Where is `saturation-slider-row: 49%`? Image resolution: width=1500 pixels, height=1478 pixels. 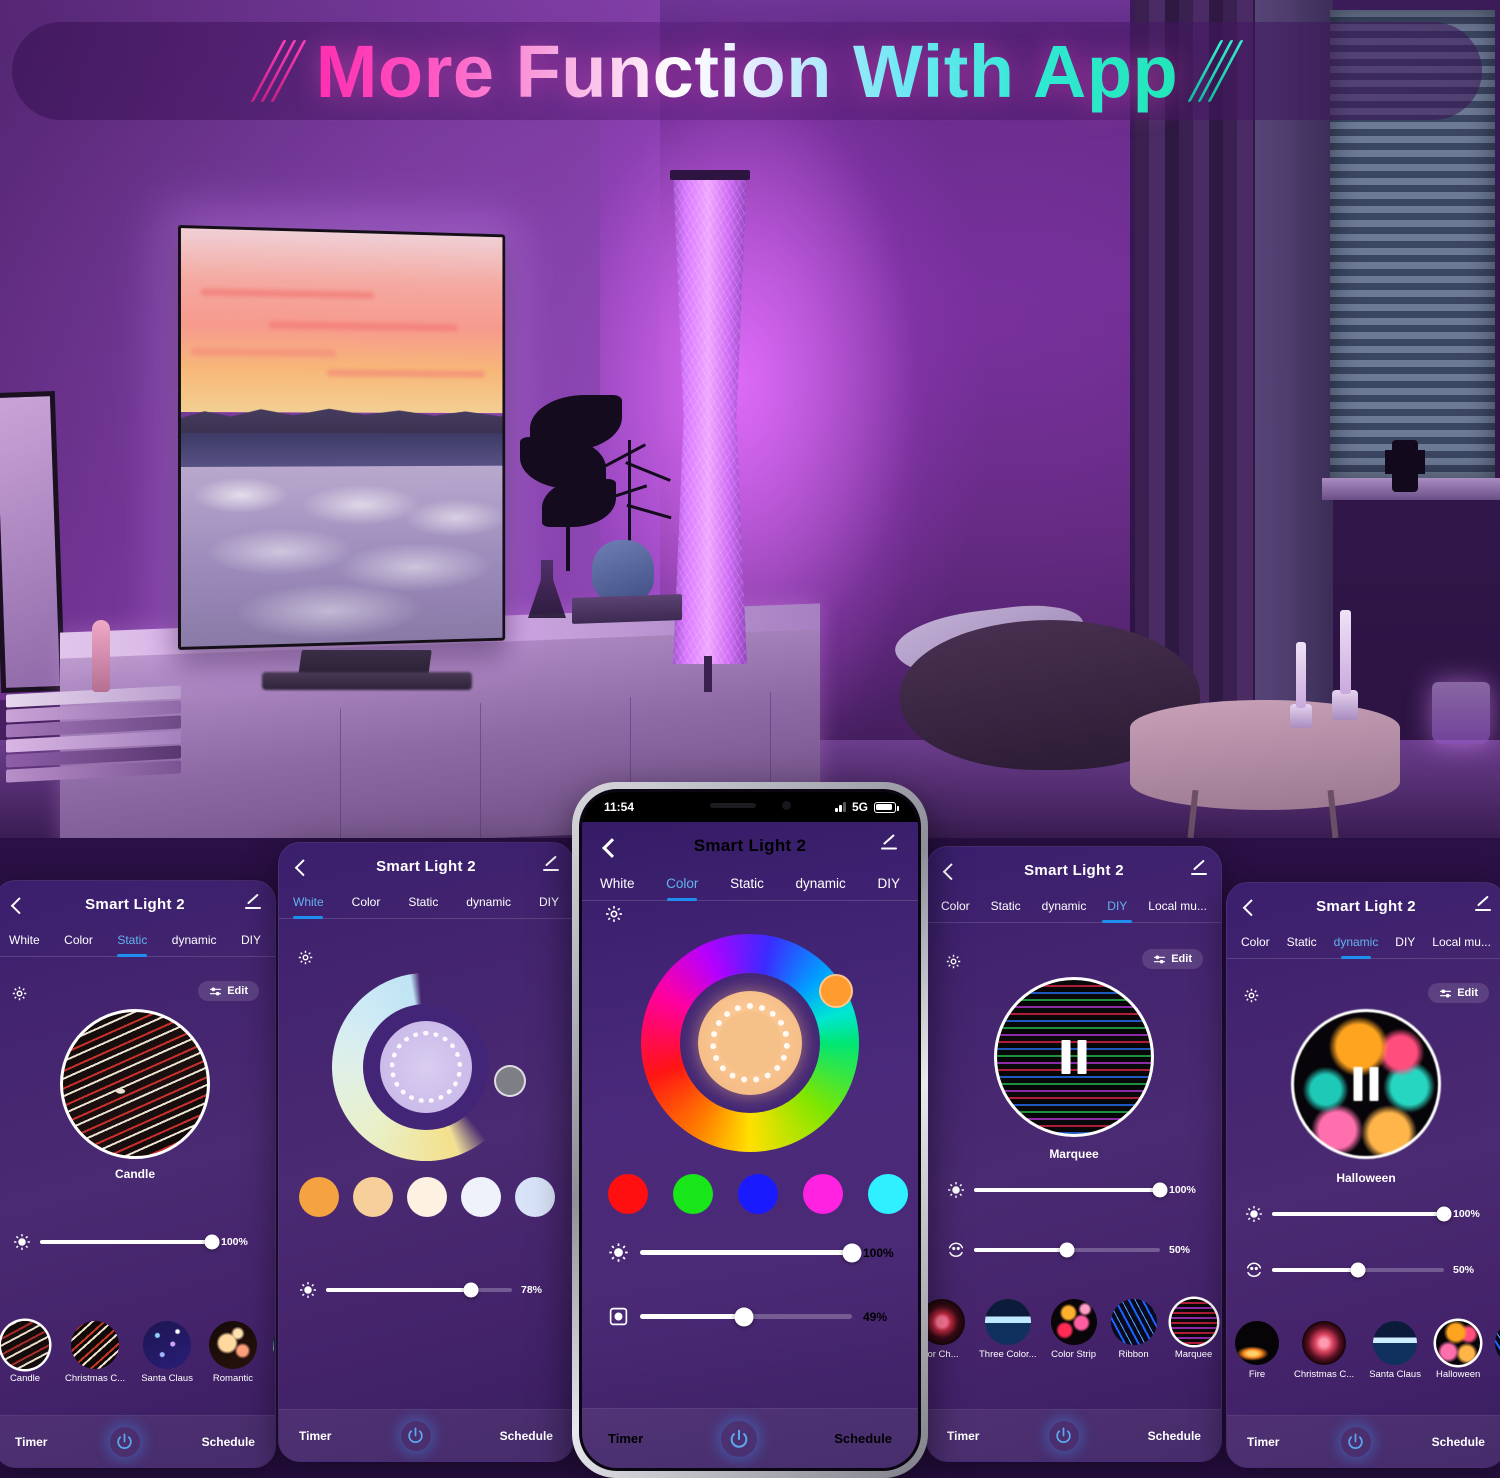 saturation-slider-row: 49% is located at coordinates (758, 1316).